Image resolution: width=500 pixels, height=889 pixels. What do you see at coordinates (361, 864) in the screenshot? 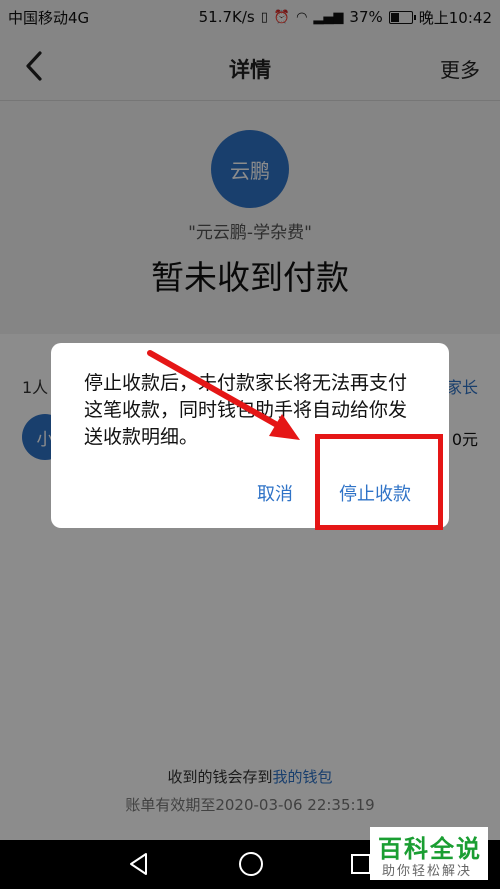
I see `nav-recent-apps-icon` at bounding box center [361, 864].